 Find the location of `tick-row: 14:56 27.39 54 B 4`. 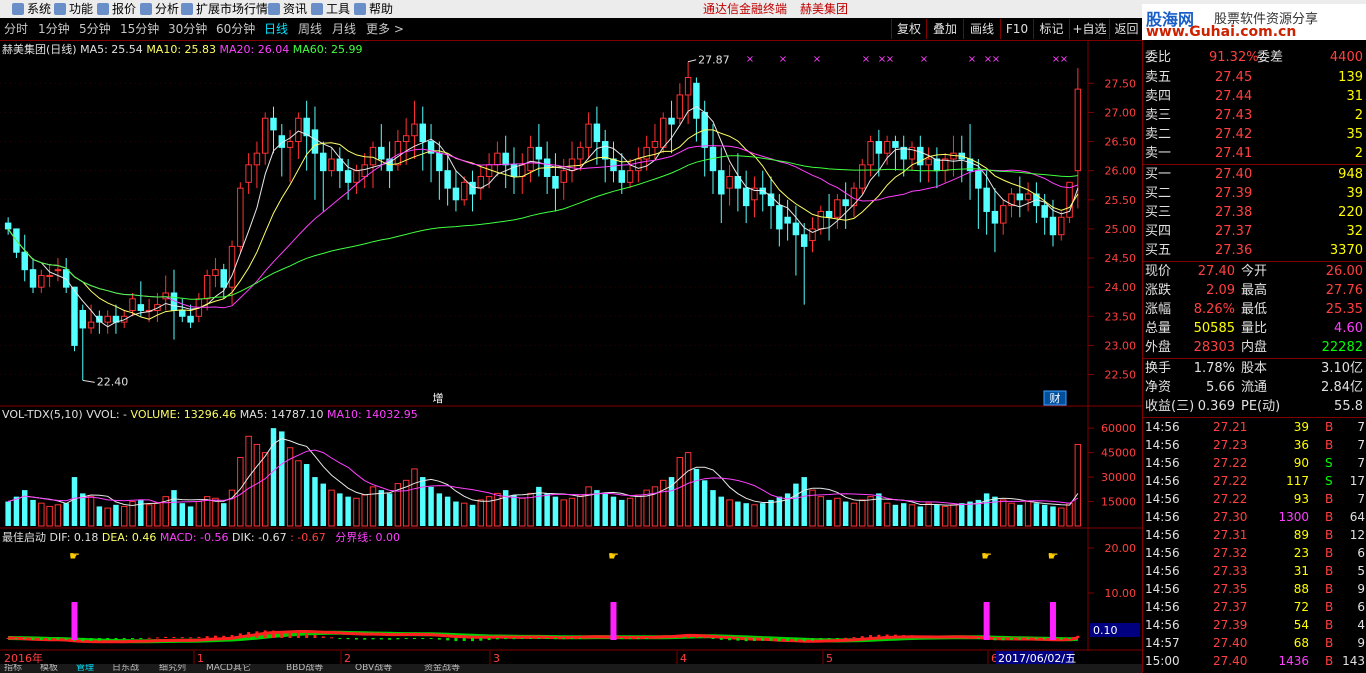

tick-row: 14:56 27.39 54 B 4 is located at coordinates (1254, 625).